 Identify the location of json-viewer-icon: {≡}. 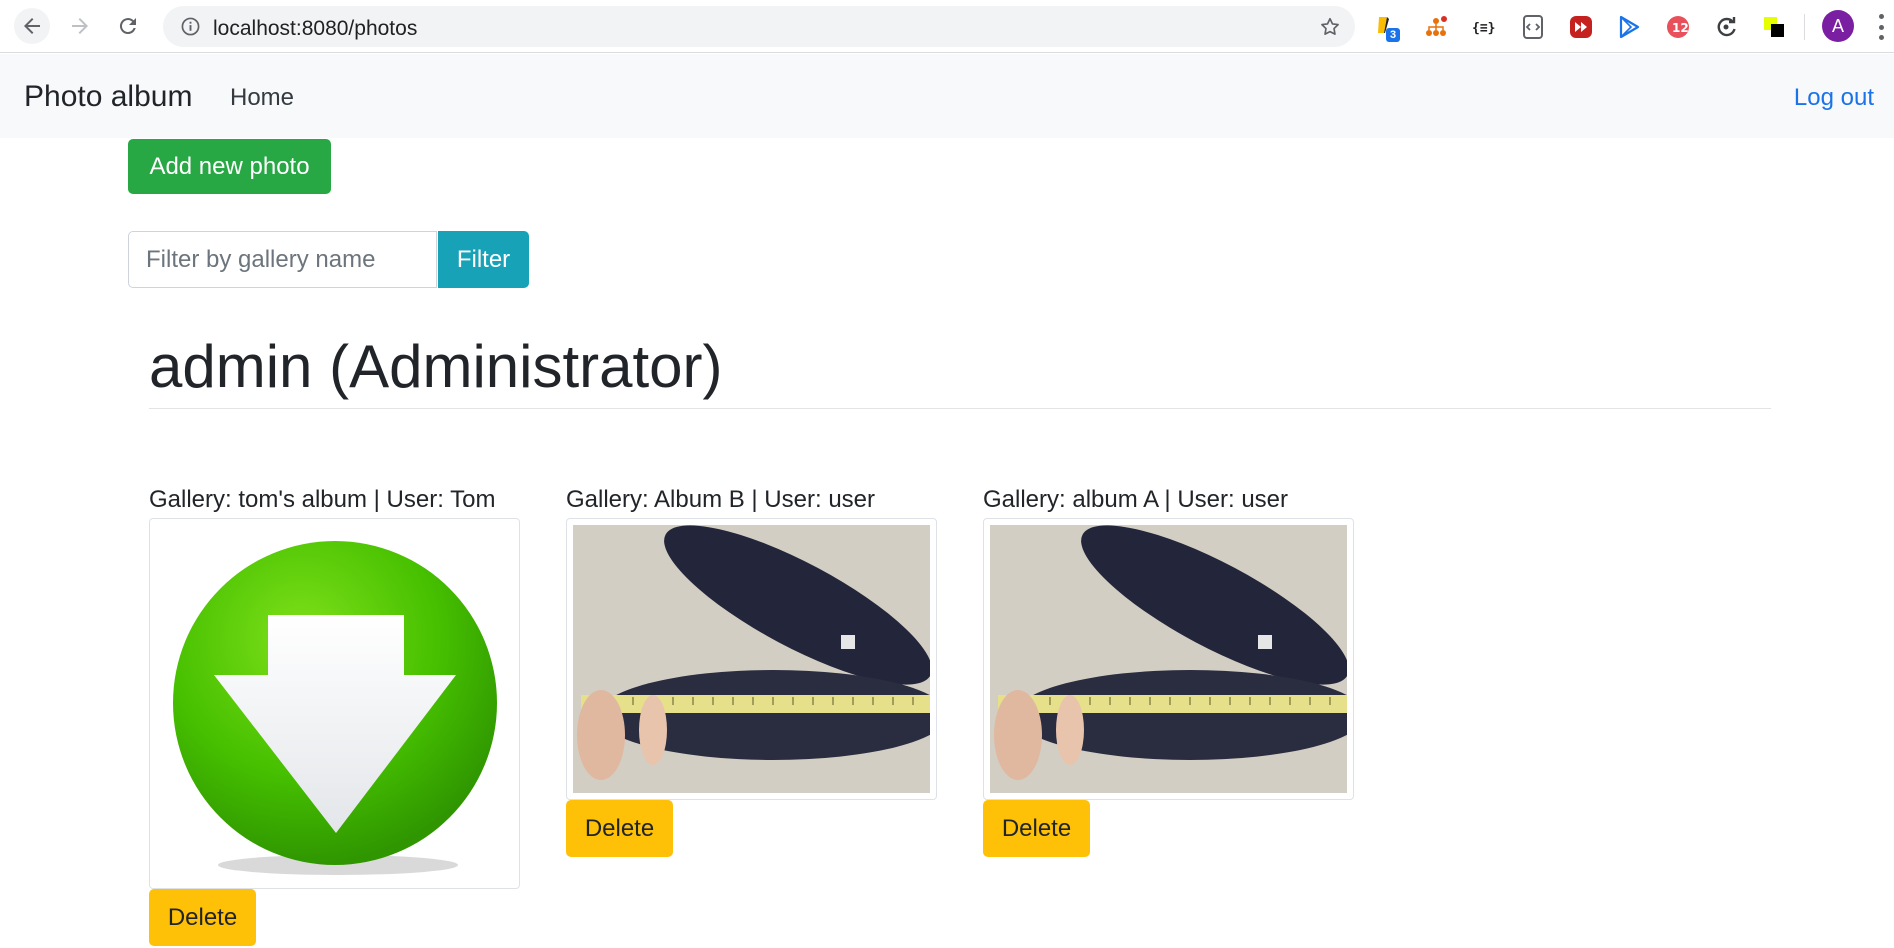
(1484, 27).